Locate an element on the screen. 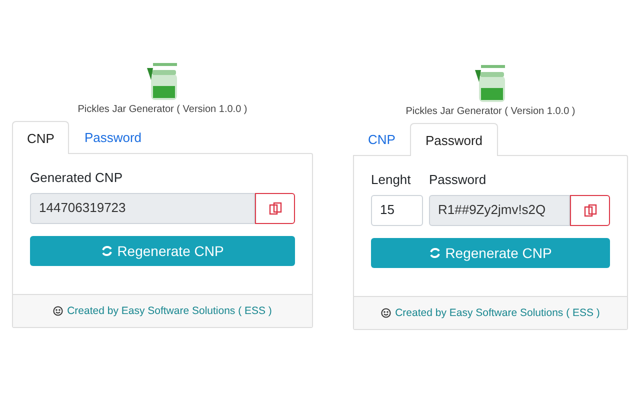 This screenshot has height=400, width=640. field-label: Password is located at coordinates (458, 179).